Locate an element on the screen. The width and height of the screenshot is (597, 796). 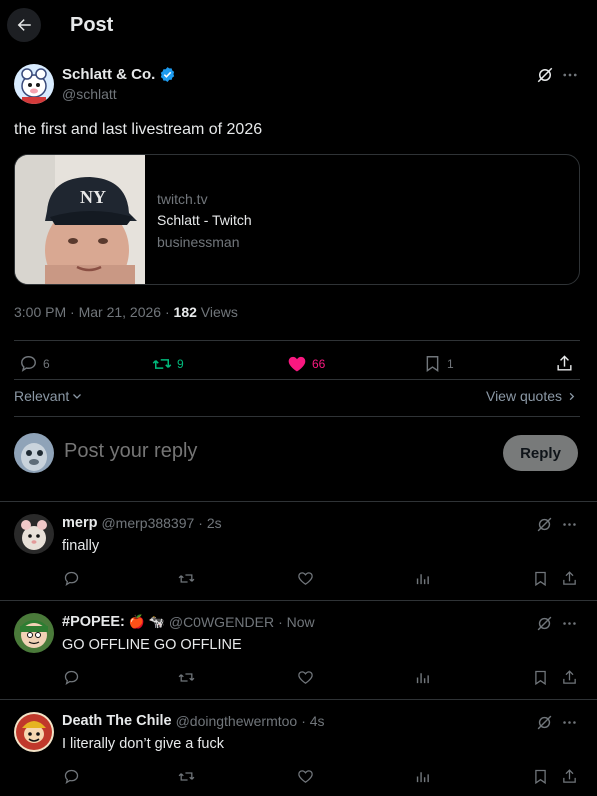
page-title: Post is located at coordinates (92, 25).